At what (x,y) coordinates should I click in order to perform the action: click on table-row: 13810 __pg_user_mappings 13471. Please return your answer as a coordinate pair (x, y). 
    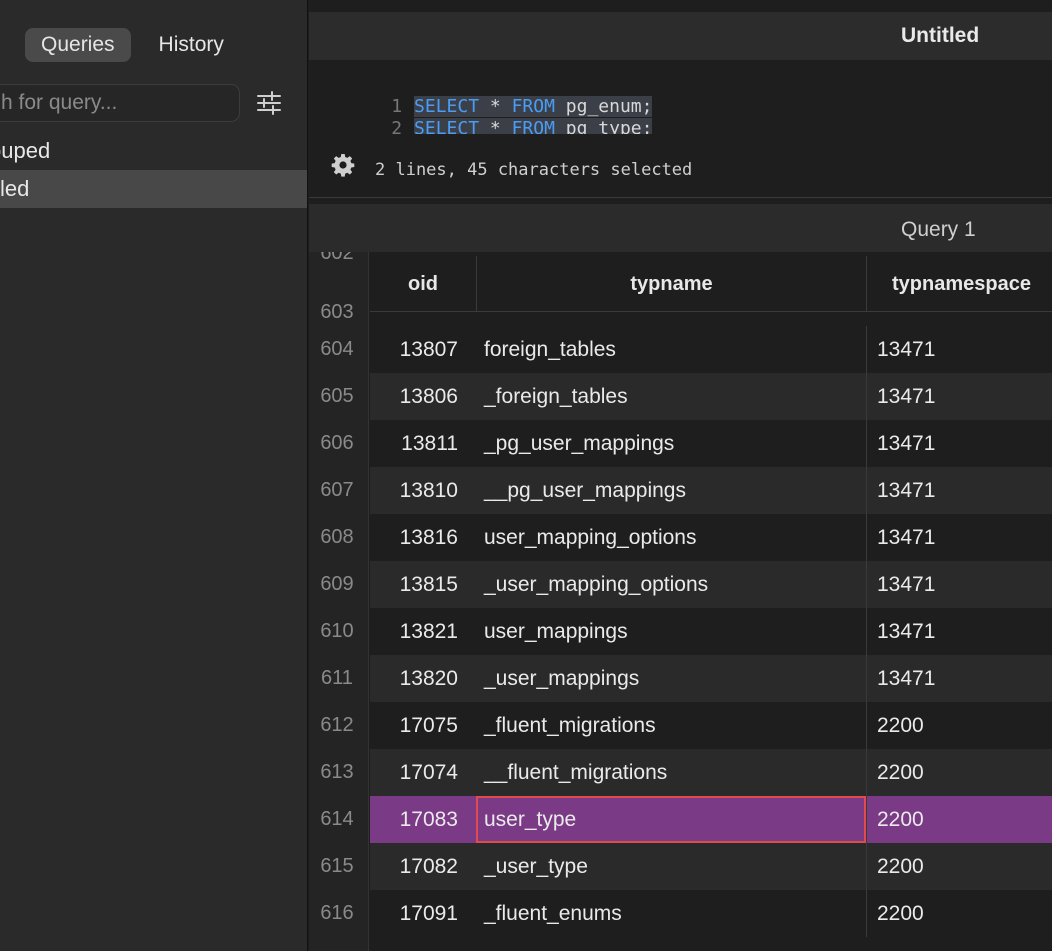
    Looking at the image, I should click on (711, 490).